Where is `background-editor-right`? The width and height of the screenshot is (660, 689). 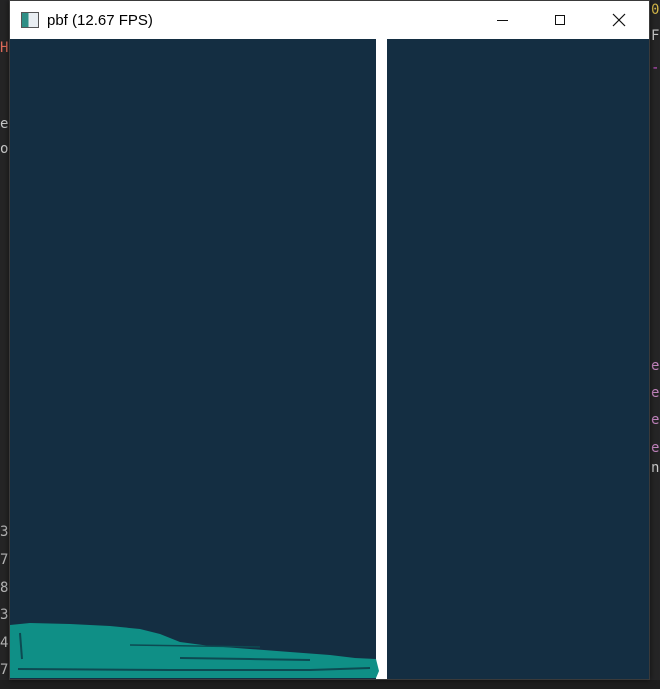
background-editor-right is located at coordinates (655, 344).